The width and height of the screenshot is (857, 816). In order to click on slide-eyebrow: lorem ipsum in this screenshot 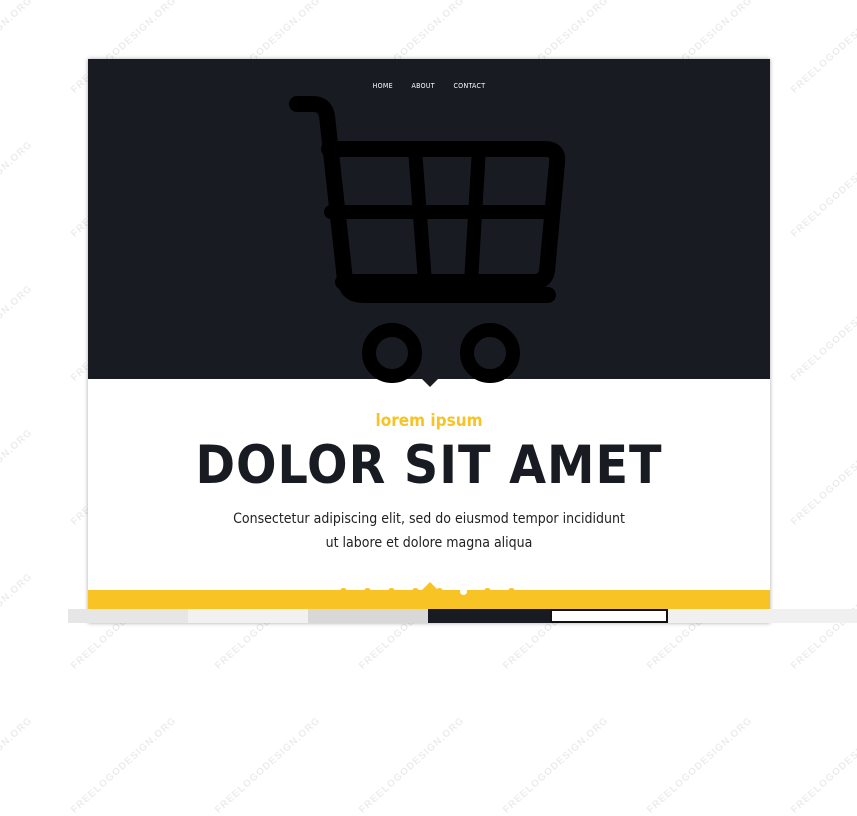, I will do `click(429, 421)`.